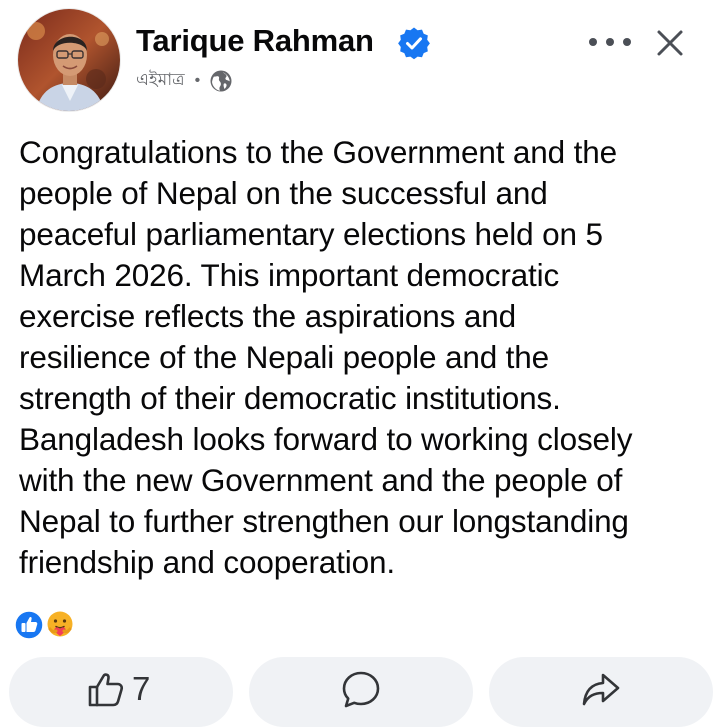 The image size is (719, 727). Describe the element at coordinates (160, 81) in the screenshot. I see `post-time: এইমাত্র` at that location.